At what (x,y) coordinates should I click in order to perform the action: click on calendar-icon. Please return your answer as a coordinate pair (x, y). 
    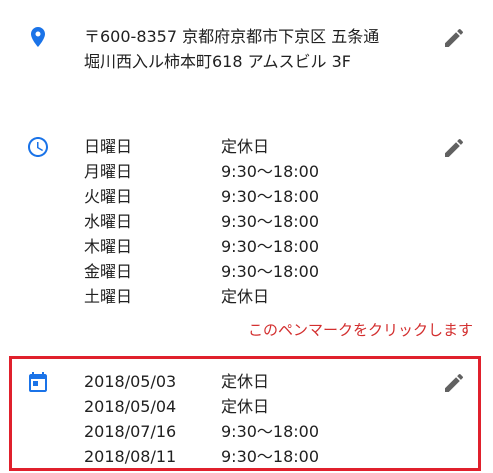
    Looking at the image, I should click on (38, 382).